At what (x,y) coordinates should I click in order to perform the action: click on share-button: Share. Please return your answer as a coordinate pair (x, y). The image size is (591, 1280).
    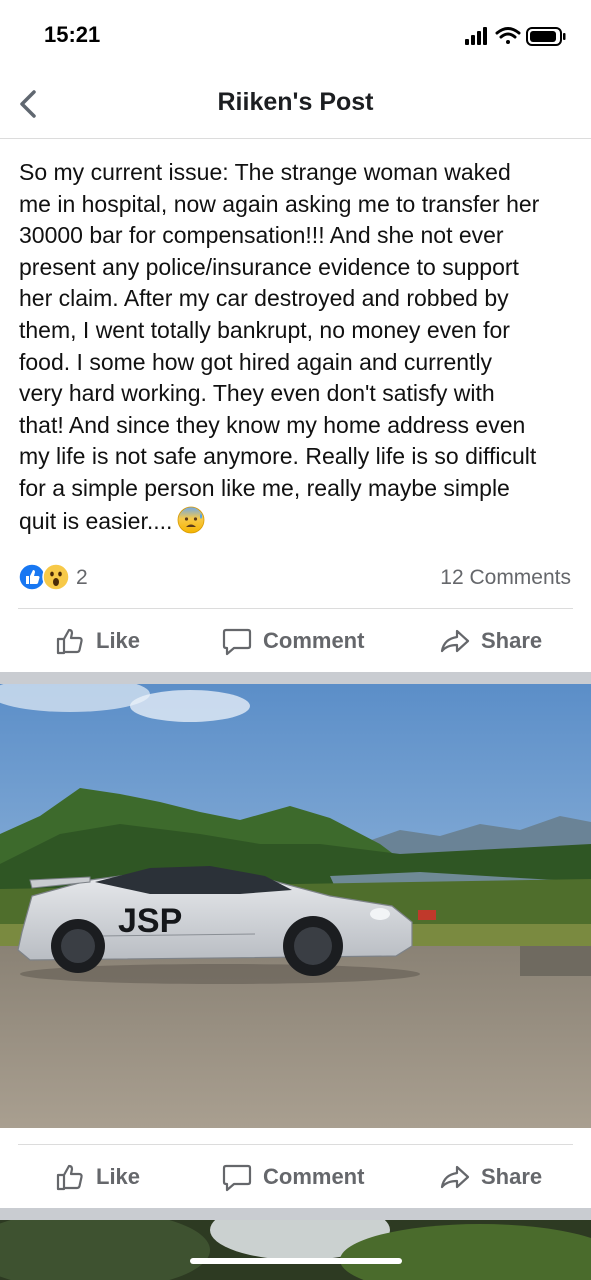
    Looking at the image, I should click on (490, 641).